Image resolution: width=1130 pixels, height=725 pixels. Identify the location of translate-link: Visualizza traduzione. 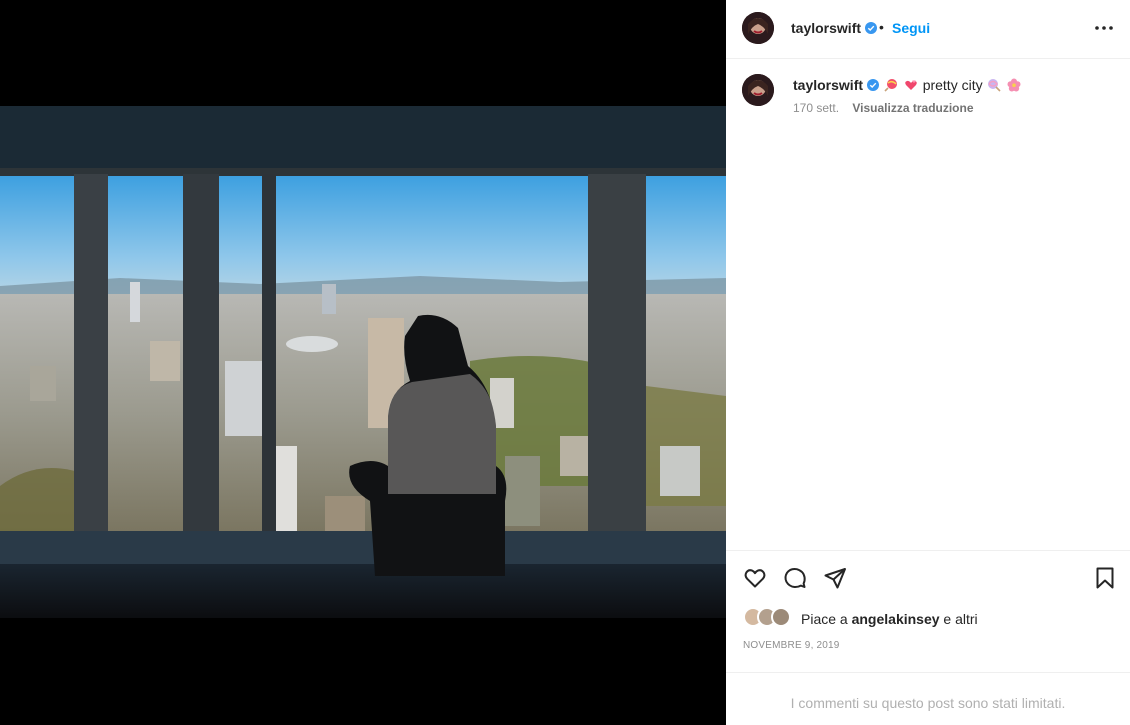
(912, 108).